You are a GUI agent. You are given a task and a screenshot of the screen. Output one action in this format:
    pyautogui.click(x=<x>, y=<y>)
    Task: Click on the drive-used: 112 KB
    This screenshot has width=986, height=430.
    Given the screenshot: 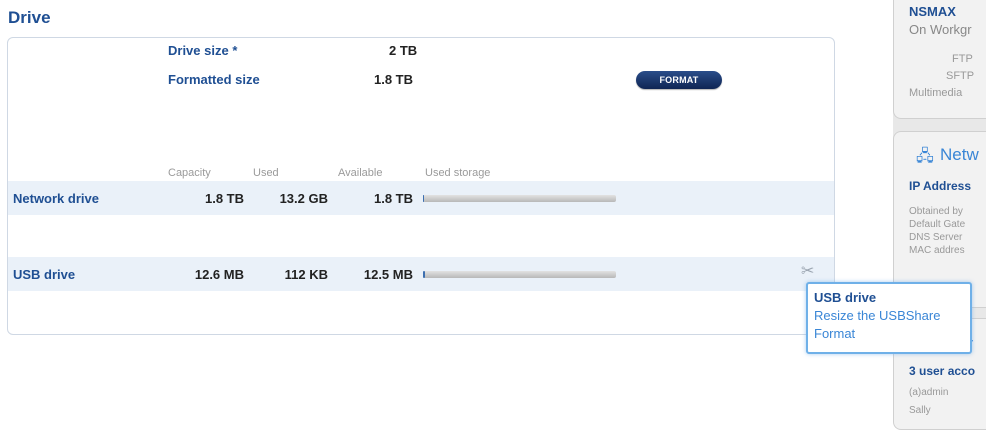 What is the action you would take?
    pyautogui.click(x=306, y=274)
    